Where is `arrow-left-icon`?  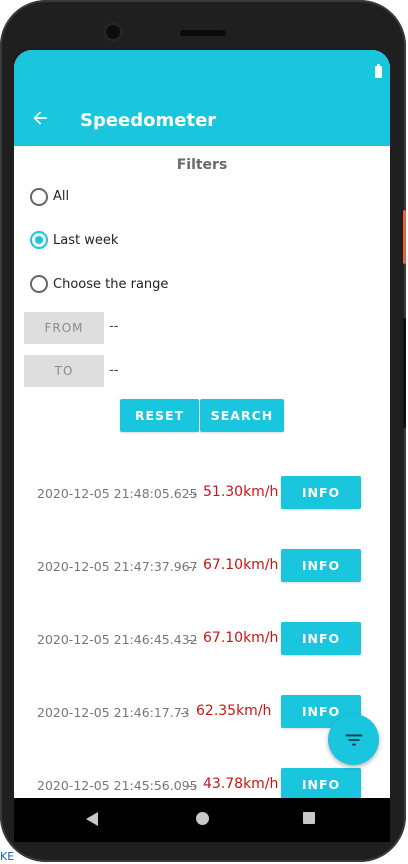
arrow-left-icon is located at coordinates (40, 118).